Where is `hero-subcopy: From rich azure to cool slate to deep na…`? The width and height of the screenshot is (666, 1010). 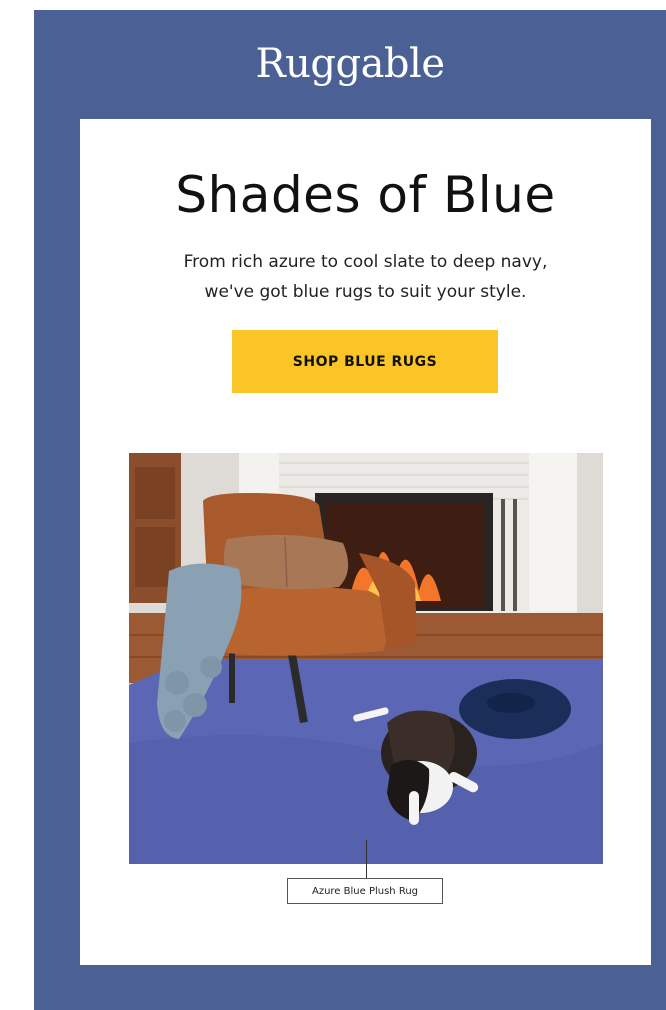
hero-subcopy: From rich azure to cool slate to deep na… is located at coordinates (365, 277).